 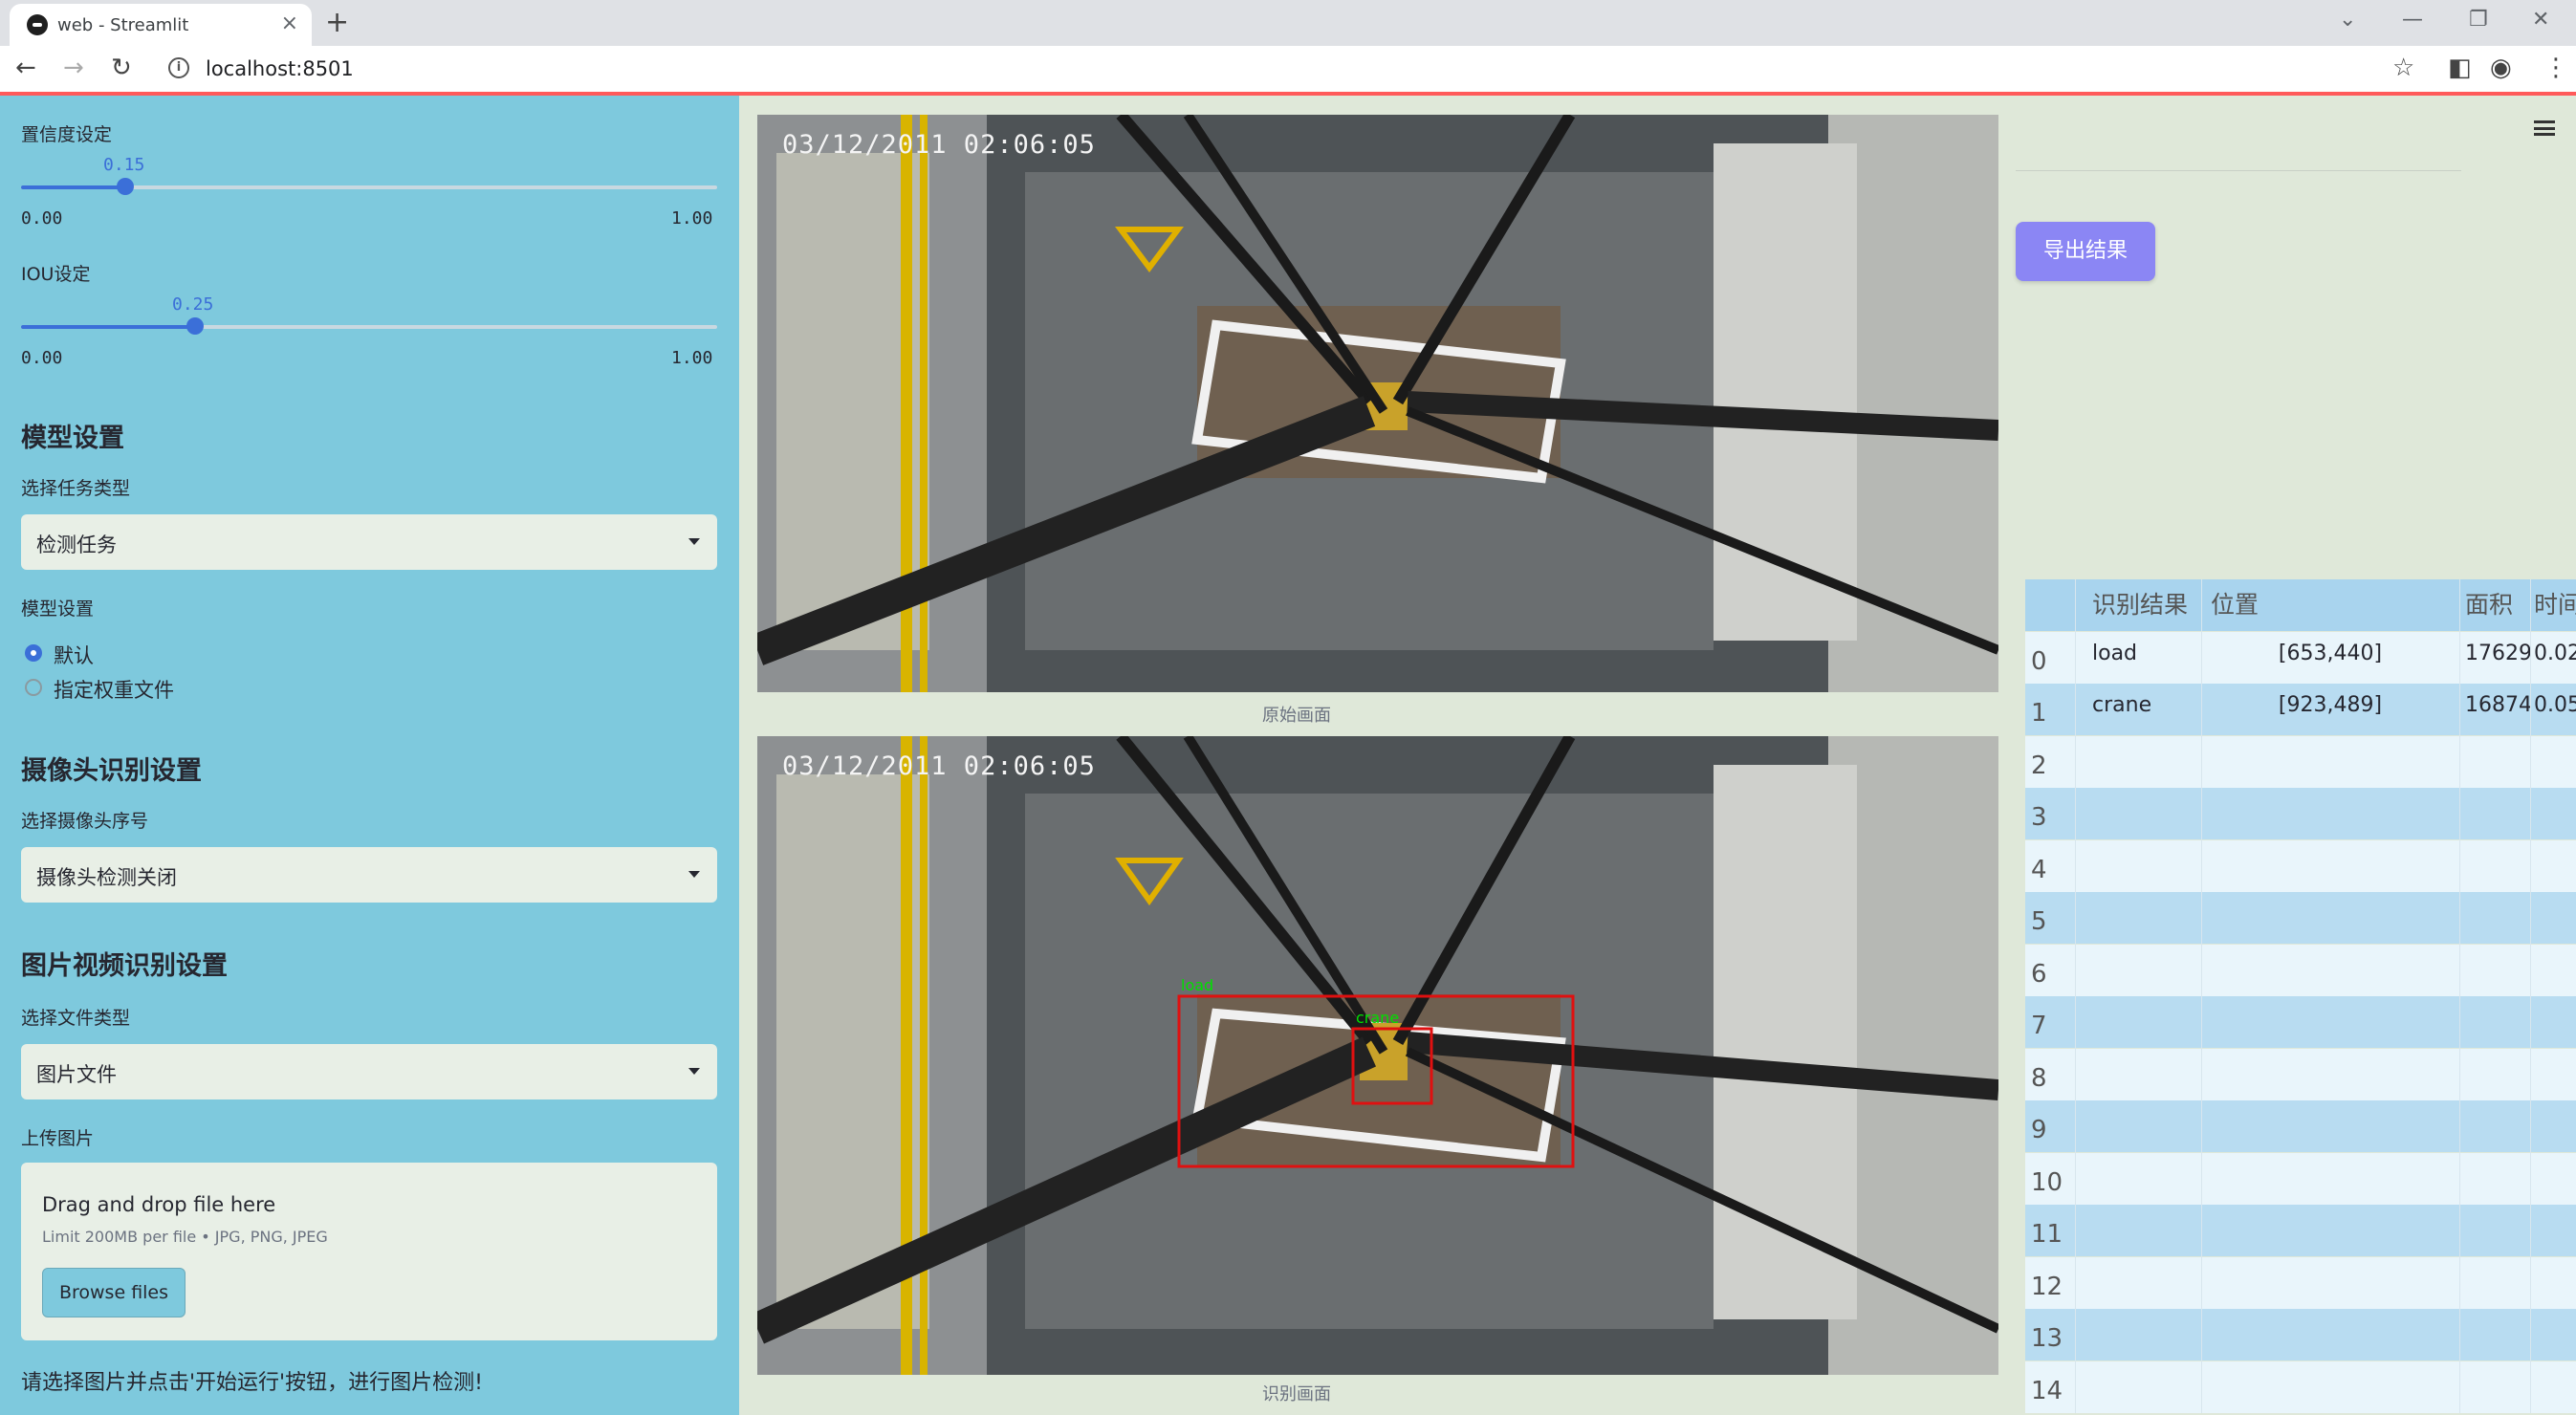 I want to click on file-type-value: 图片文件, so click(x=76, y=1074).